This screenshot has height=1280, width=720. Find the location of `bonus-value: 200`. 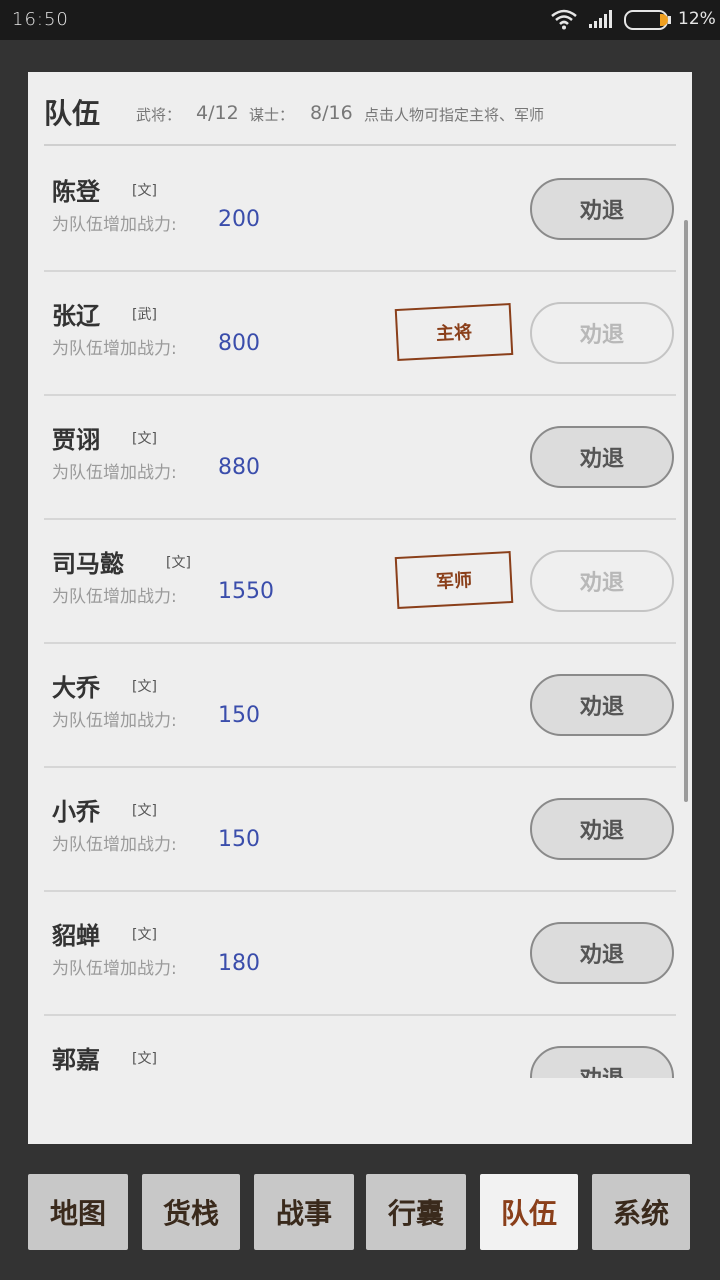

bonus-value: 200 is located at coordinates (239, 219).